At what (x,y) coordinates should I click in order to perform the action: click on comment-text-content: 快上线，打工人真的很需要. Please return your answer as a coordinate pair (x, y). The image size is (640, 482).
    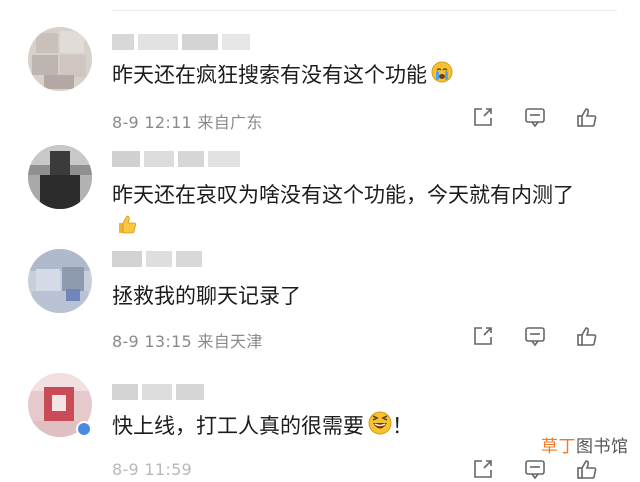
    Looking at the image, I should click on (238, 426).